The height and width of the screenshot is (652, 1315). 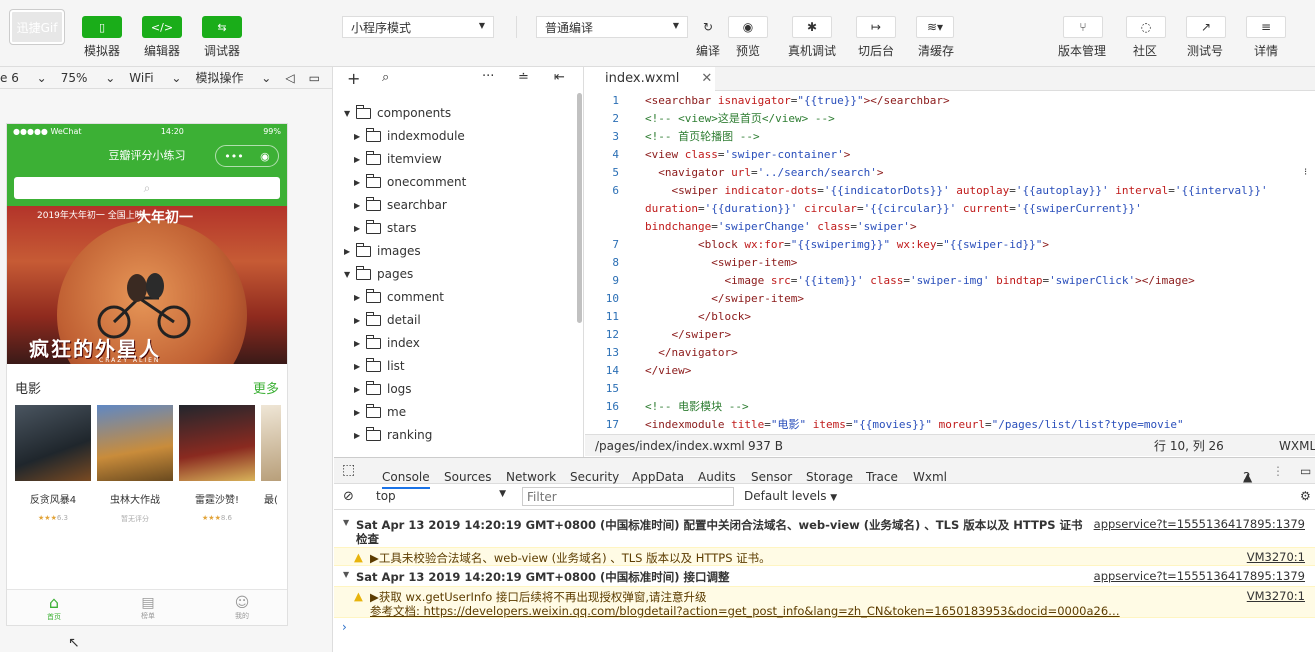 I want to click on version-button: ⑂, so click(x=1083, y=27).